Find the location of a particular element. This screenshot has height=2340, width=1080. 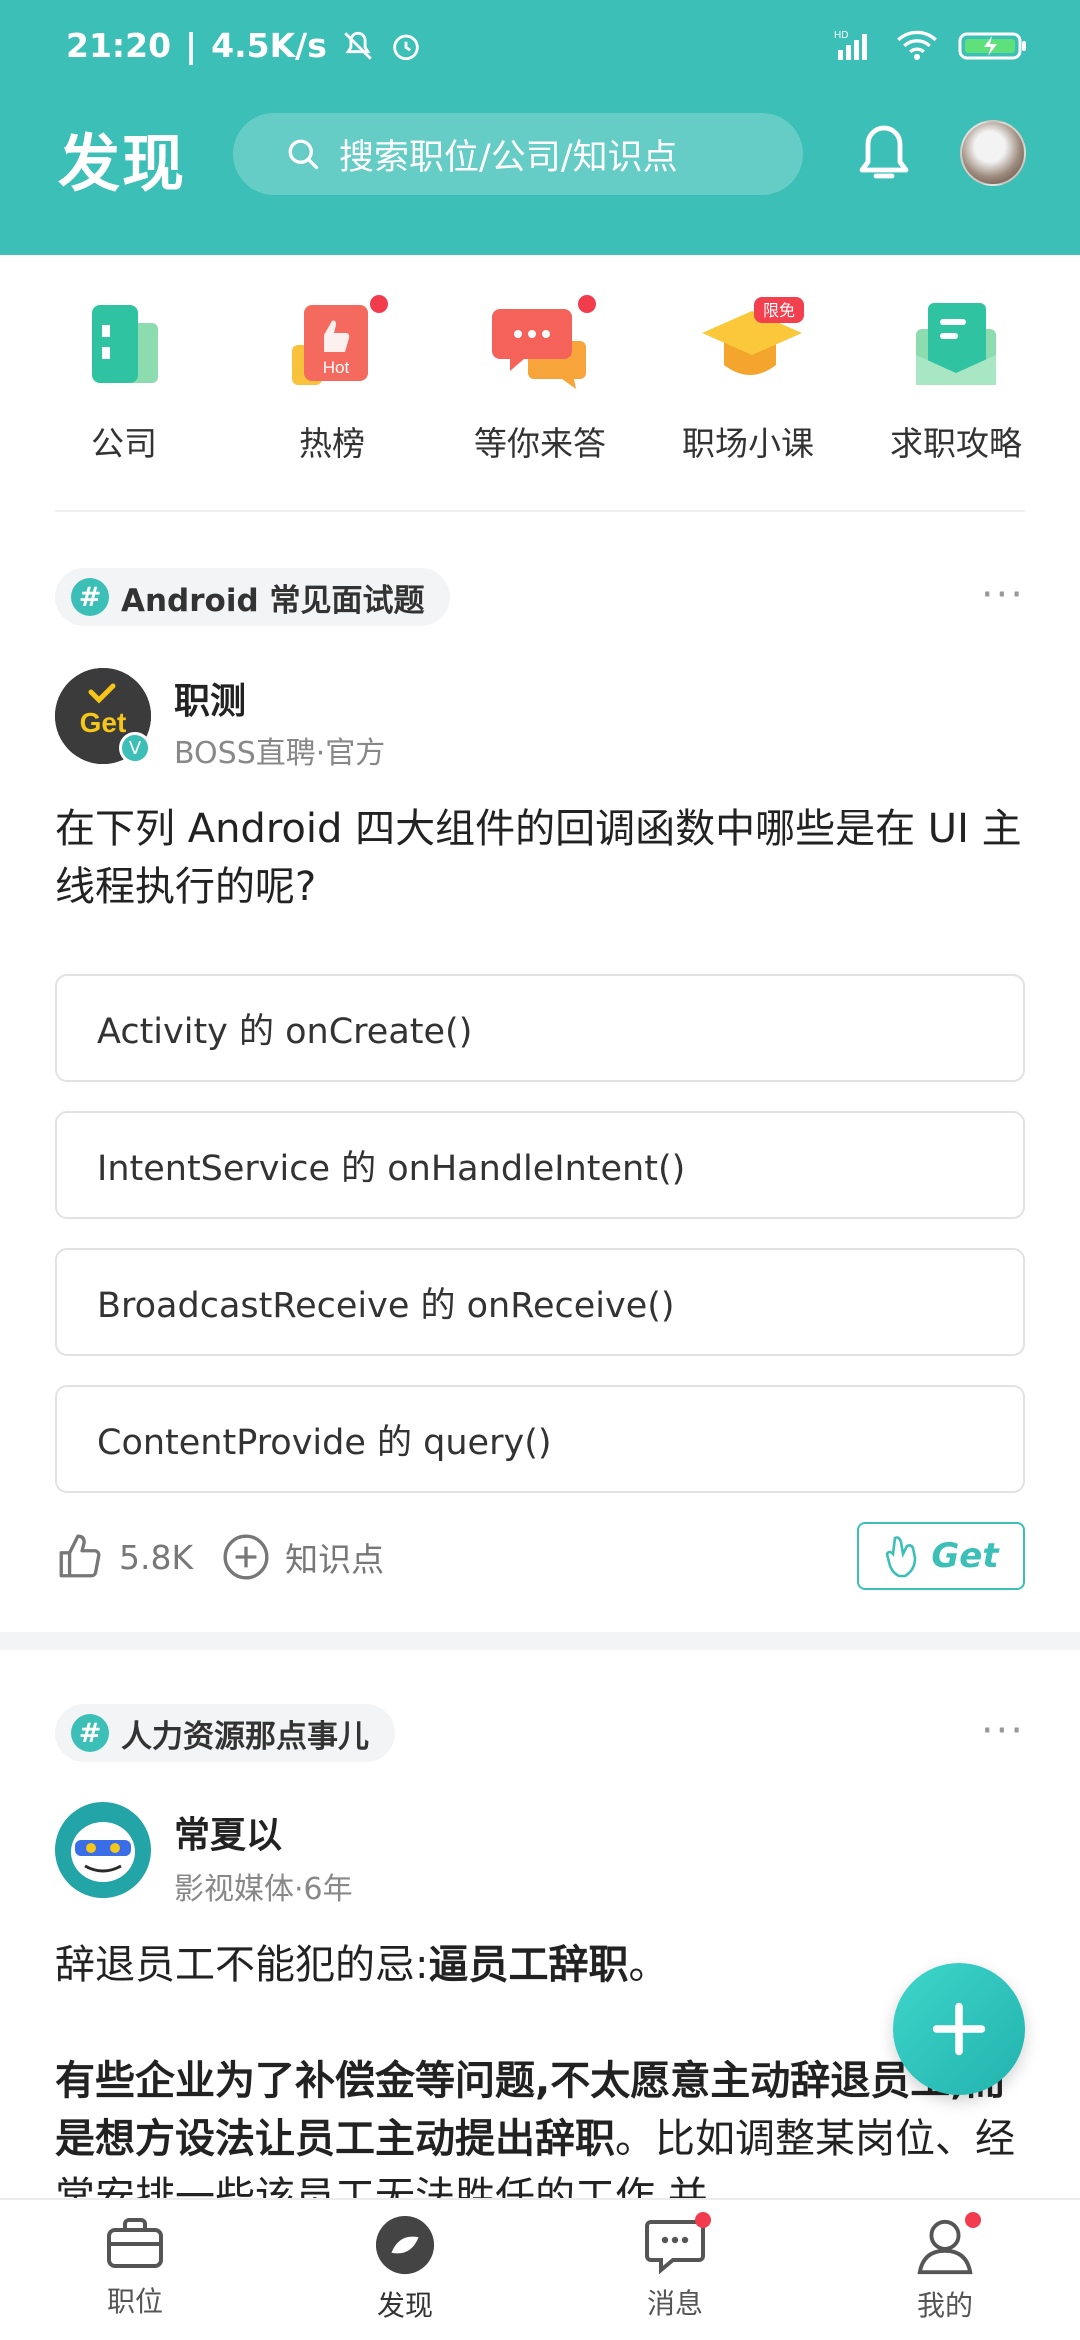

chat-answer-icon is located at coordinates (543, 345).